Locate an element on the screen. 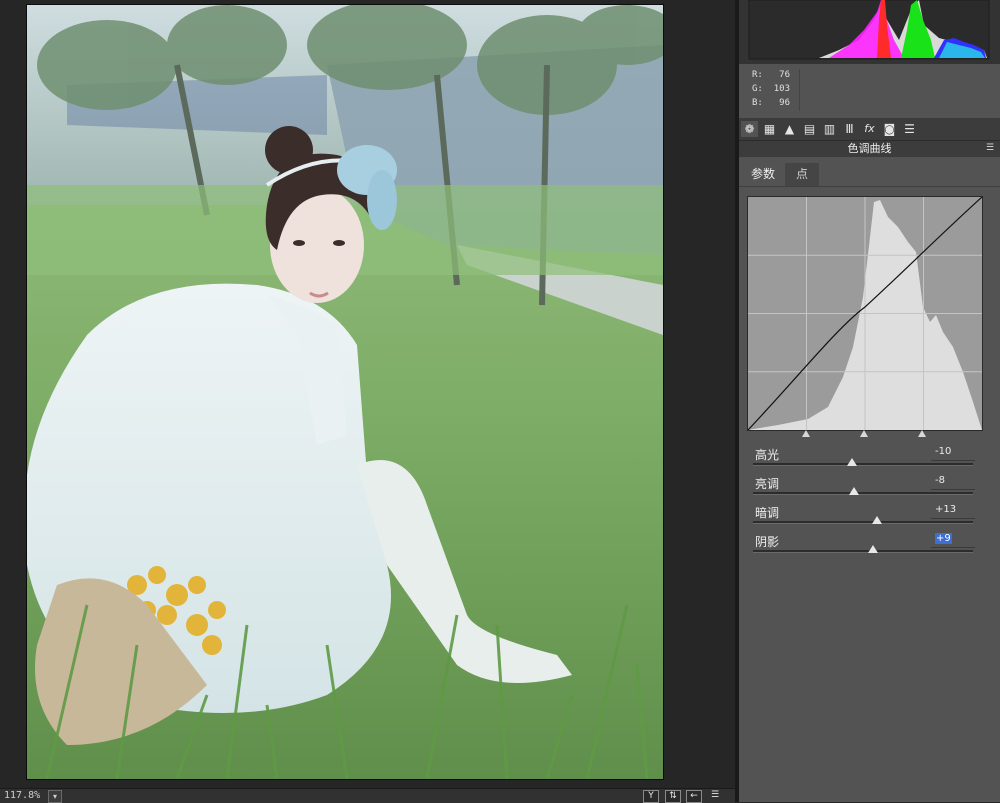 The image size is (1000, 803). slider-label: 高光 is located at coordinates (767, 455).